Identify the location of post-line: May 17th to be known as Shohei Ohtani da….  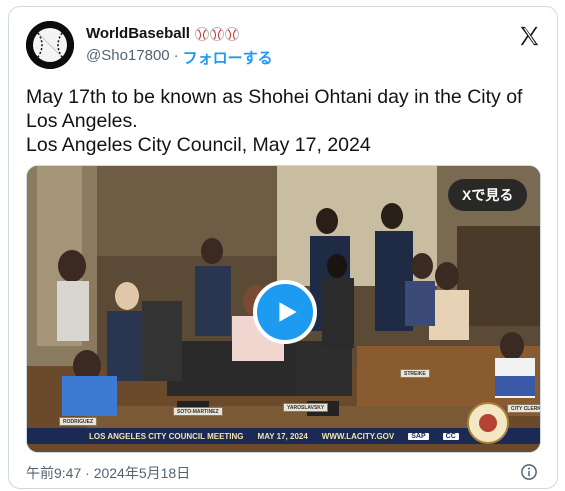
(274, 97).